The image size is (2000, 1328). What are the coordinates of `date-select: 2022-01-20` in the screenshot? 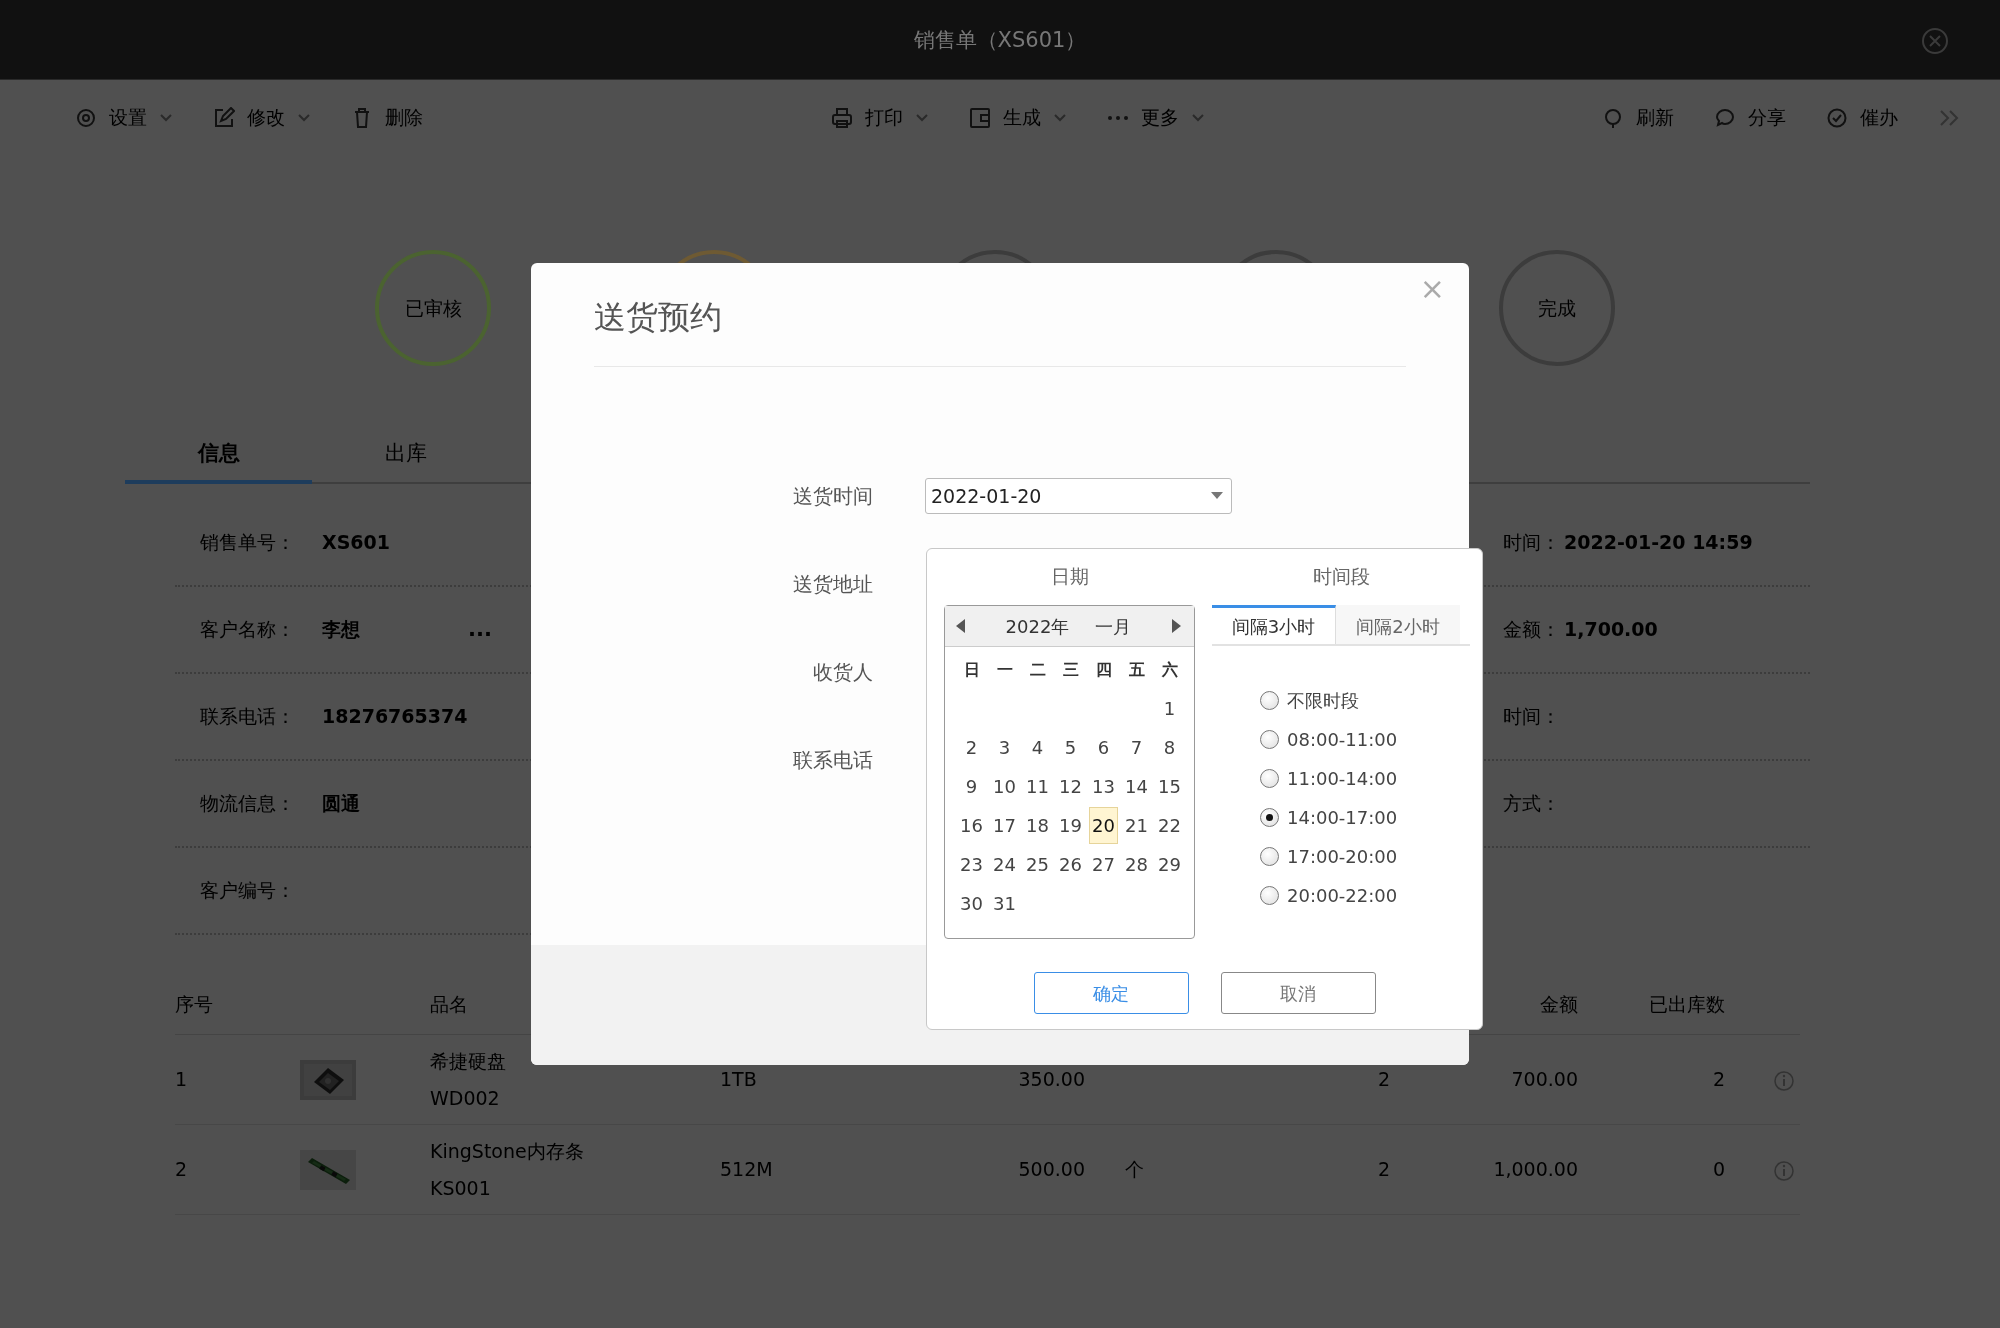 It's located at (1078, 496).